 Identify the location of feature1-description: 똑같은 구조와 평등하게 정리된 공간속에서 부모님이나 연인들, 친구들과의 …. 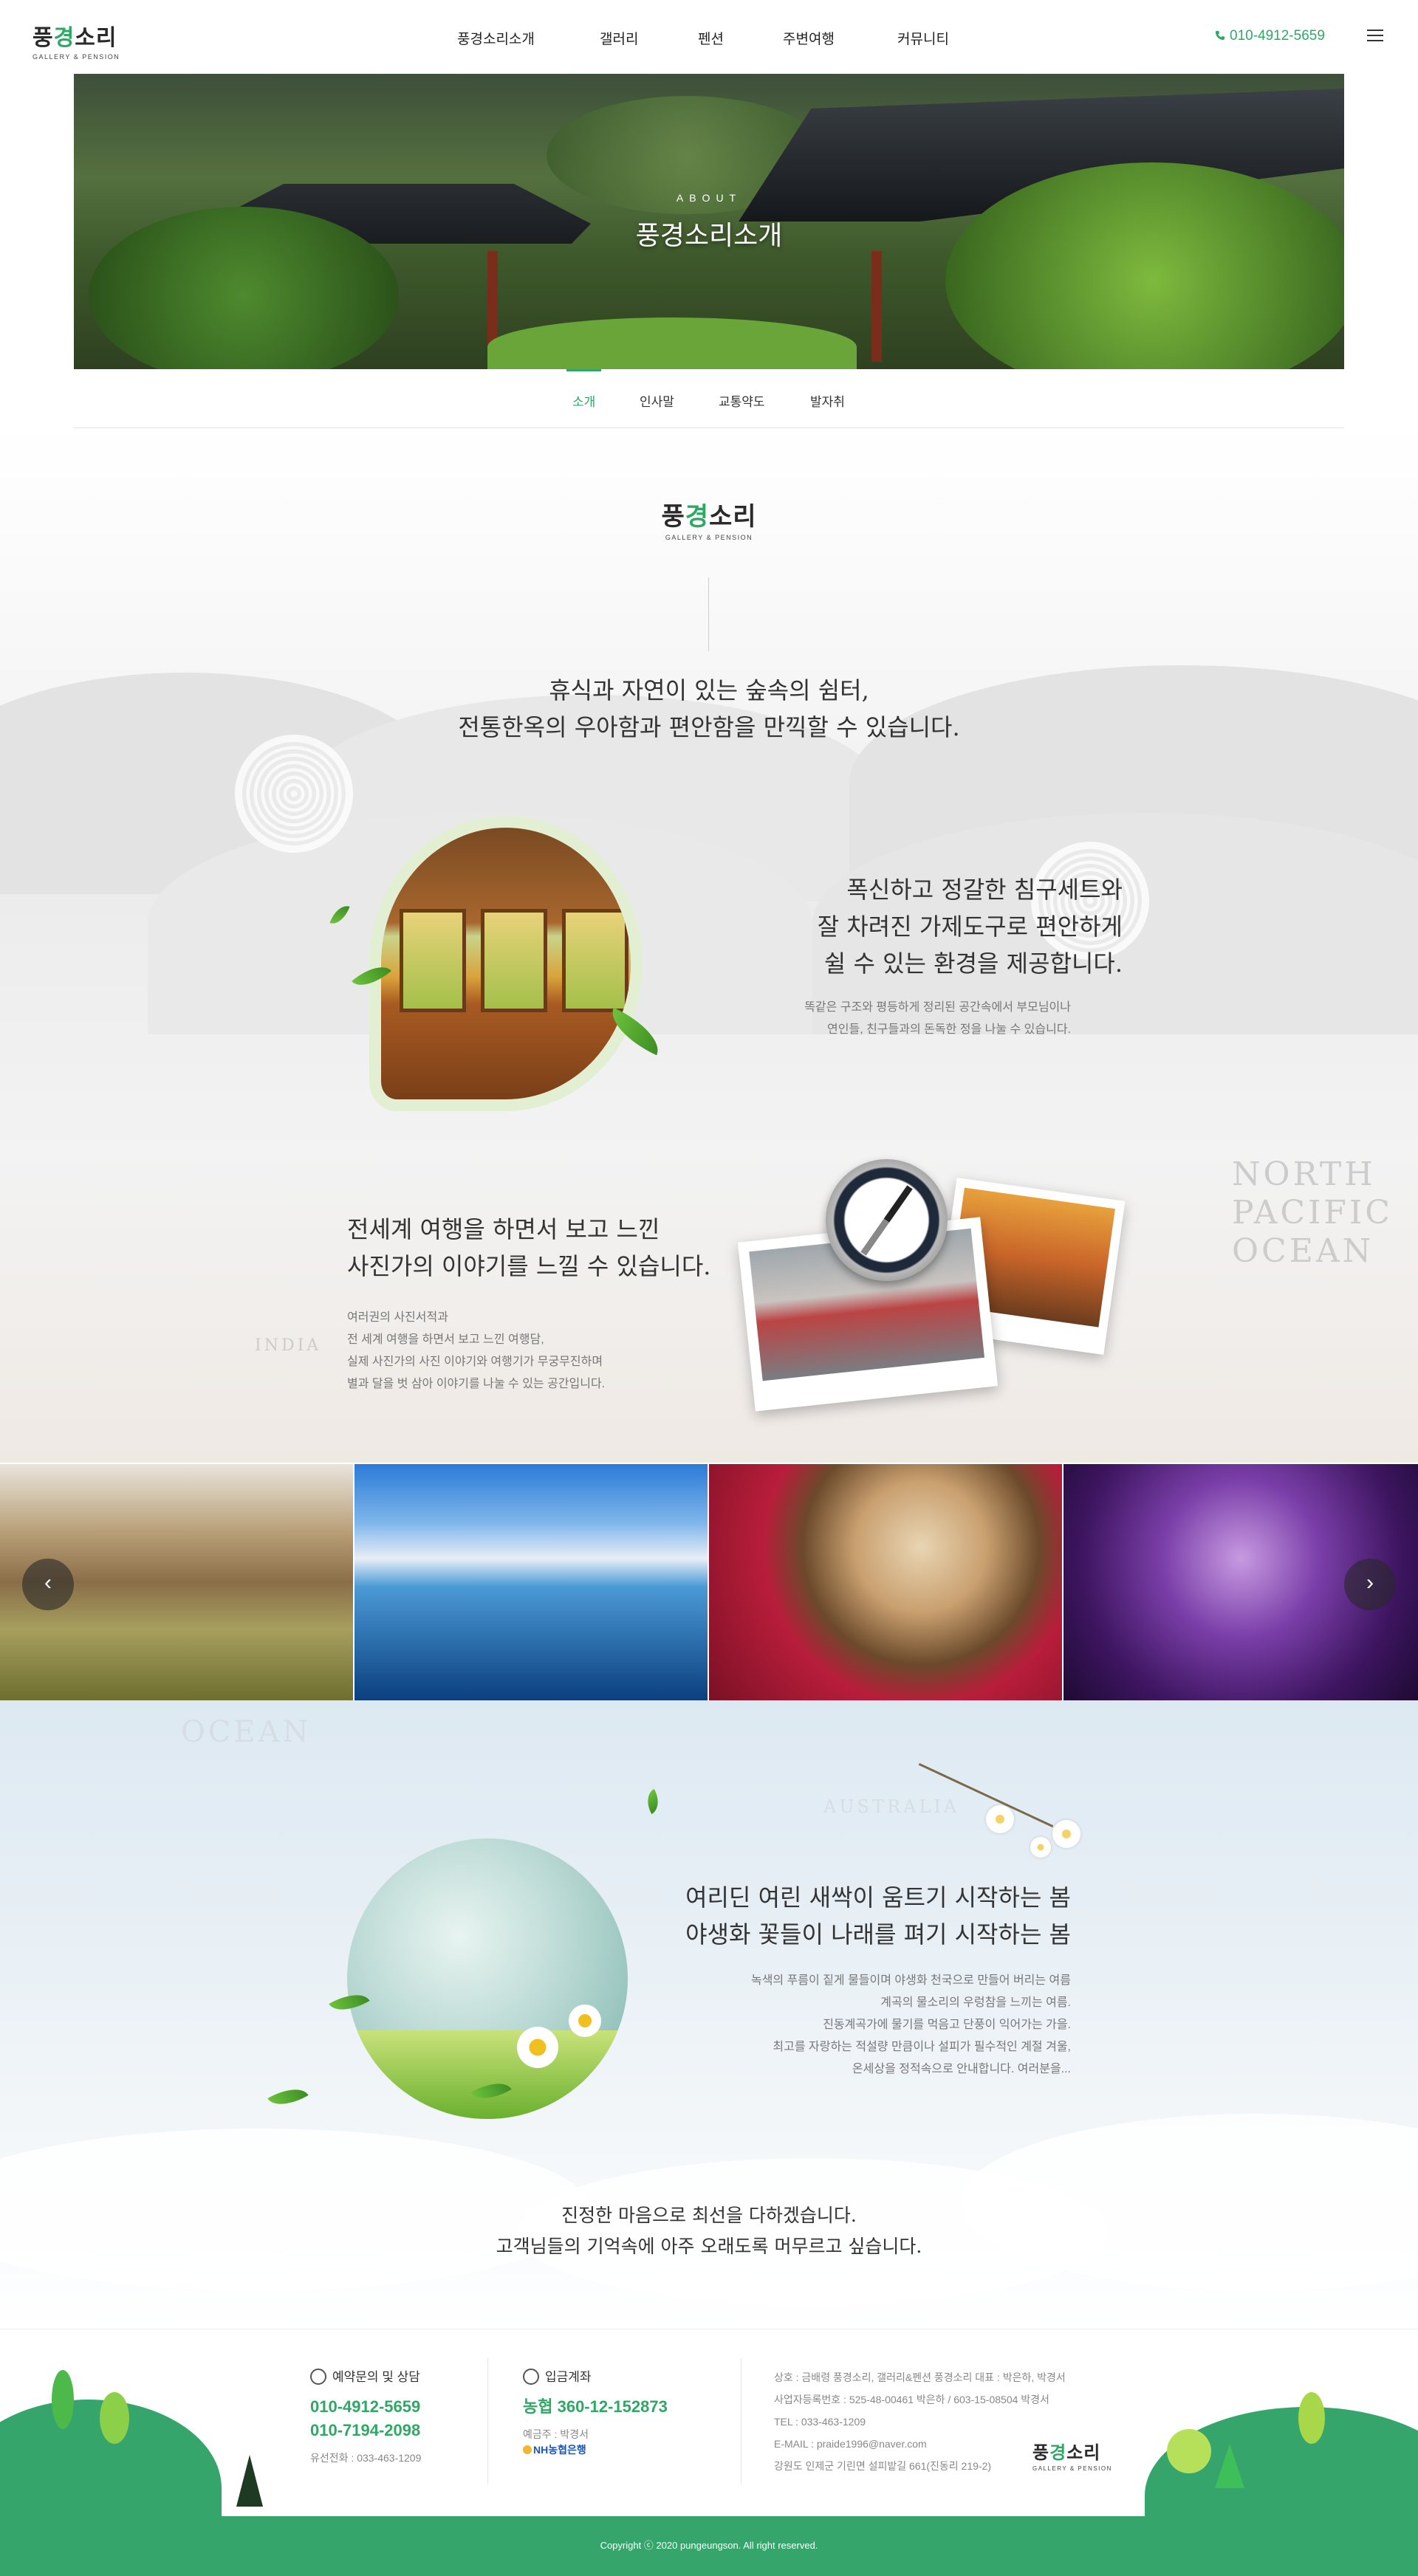
(937, 1018).